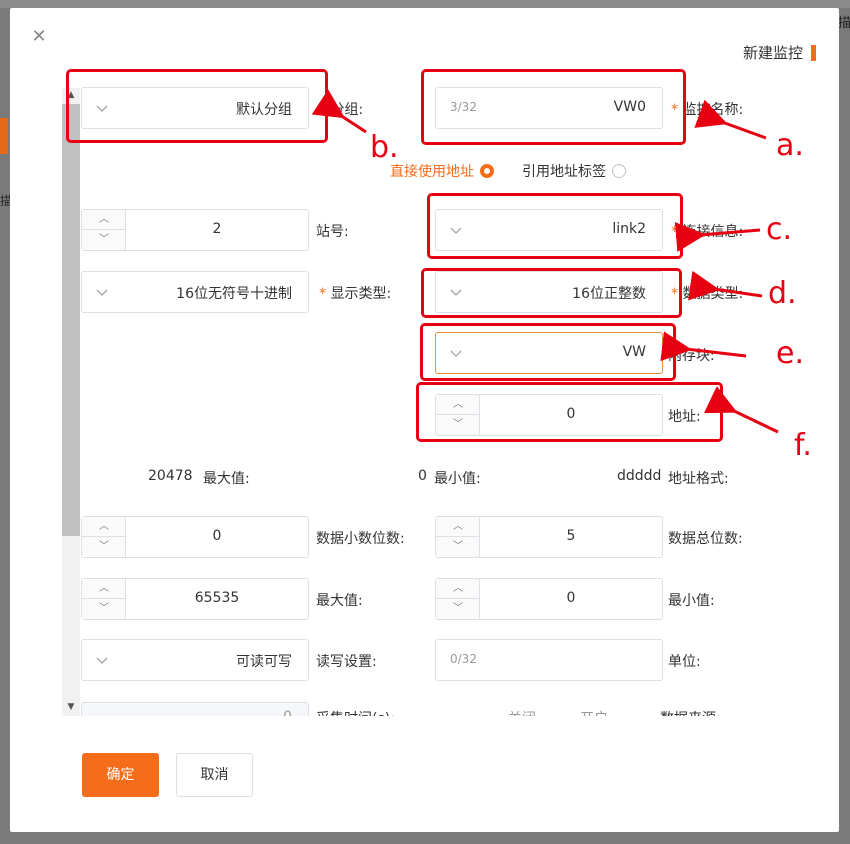  Describe the element at coordinates (779, 229) in the screenshot. I see `annotation-label-c: c.` at that location.